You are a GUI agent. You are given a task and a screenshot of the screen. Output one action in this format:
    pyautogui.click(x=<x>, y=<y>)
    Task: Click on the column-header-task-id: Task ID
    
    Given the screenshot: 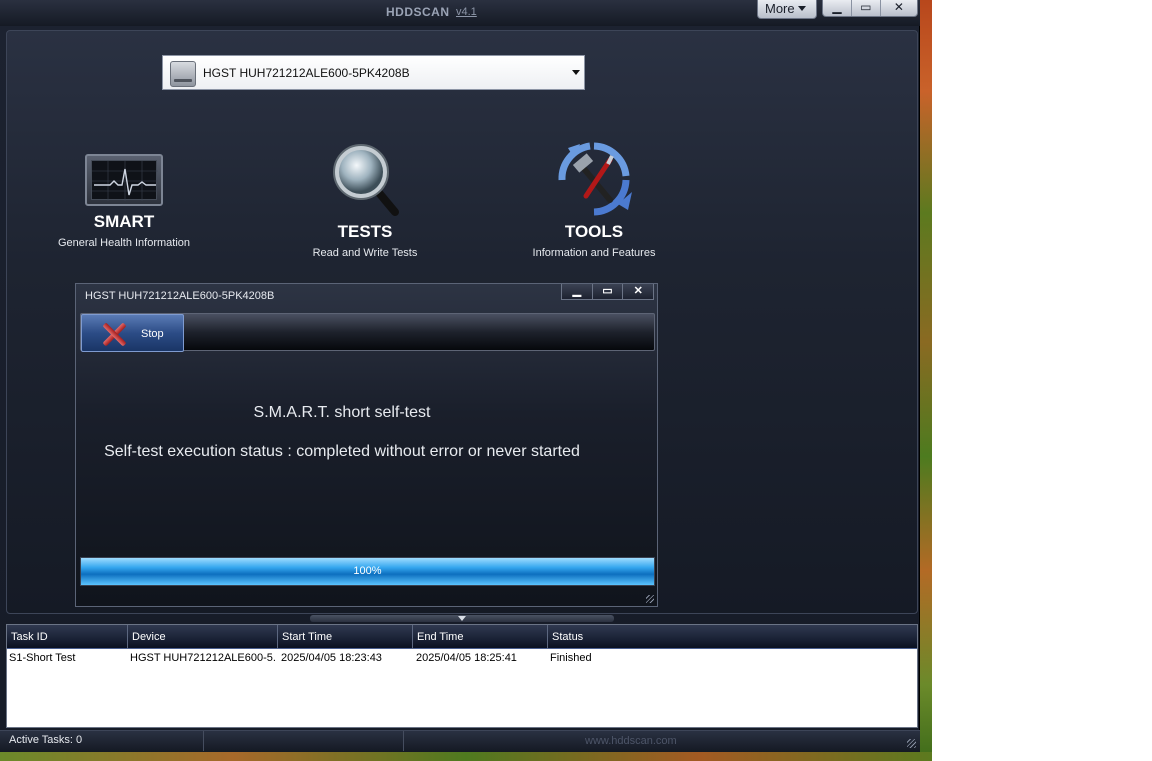 What is the action you would take?
    pyautogui.click(x=67, y=637)
    